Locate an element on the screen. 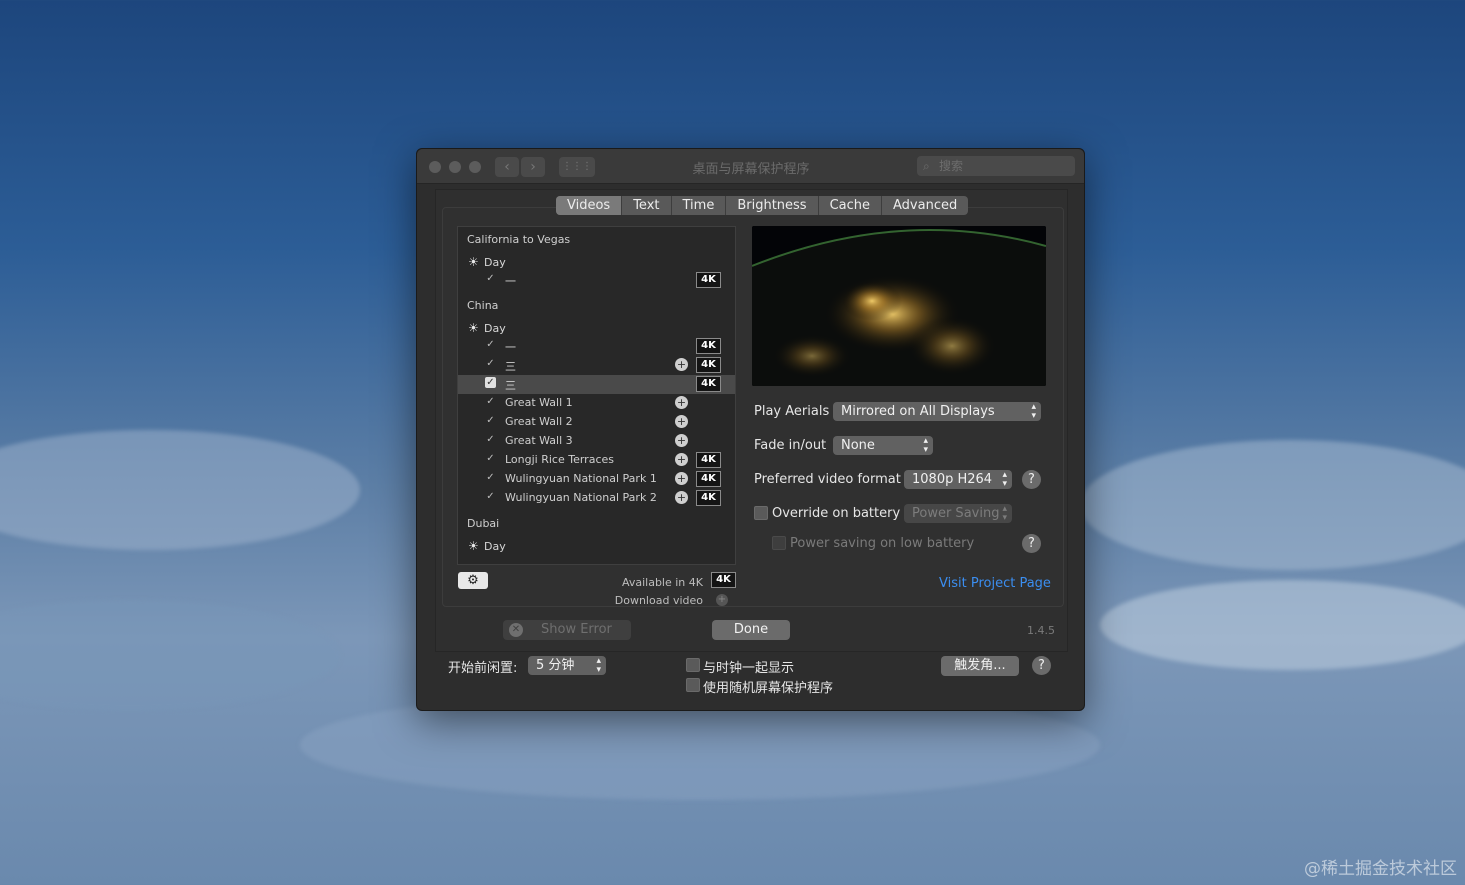 Image resolution: width=1465 pixels, height=885 pixels. minimize-button is located at coordinates (455, 167).